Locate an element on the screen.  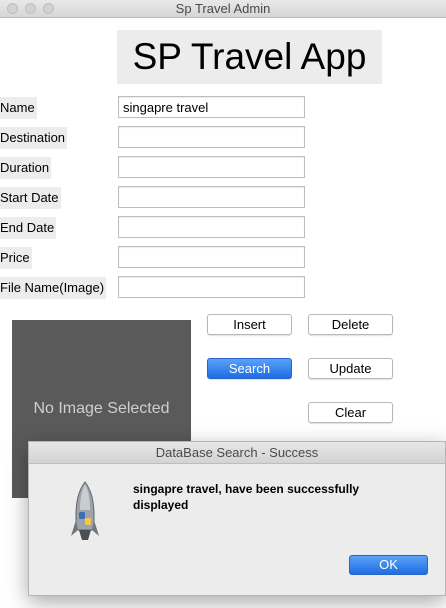
destination-label: Destination is located at coordinates (34, 138).